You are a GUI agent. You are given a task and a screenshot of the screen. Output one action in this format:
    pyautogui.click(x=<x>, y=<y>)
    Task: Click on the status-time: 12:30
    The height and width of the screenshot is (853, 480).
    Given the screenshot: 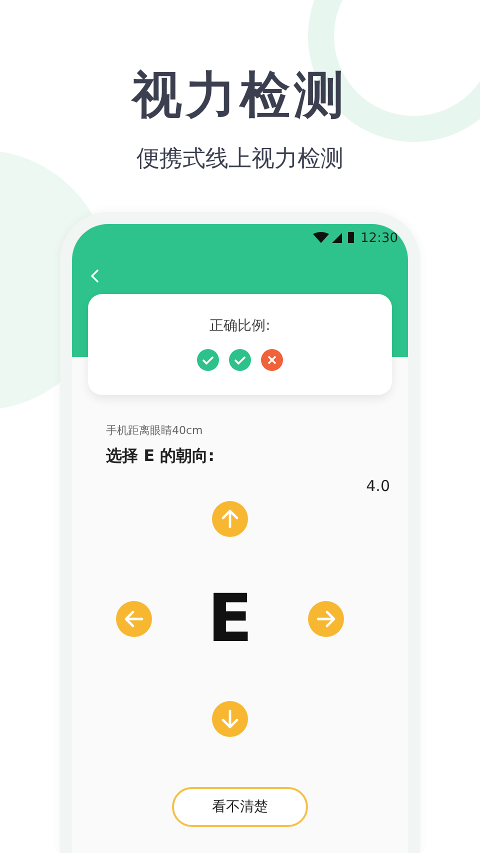 What is the action you would take?
    pyautogui.click(x=379, y=238)
    